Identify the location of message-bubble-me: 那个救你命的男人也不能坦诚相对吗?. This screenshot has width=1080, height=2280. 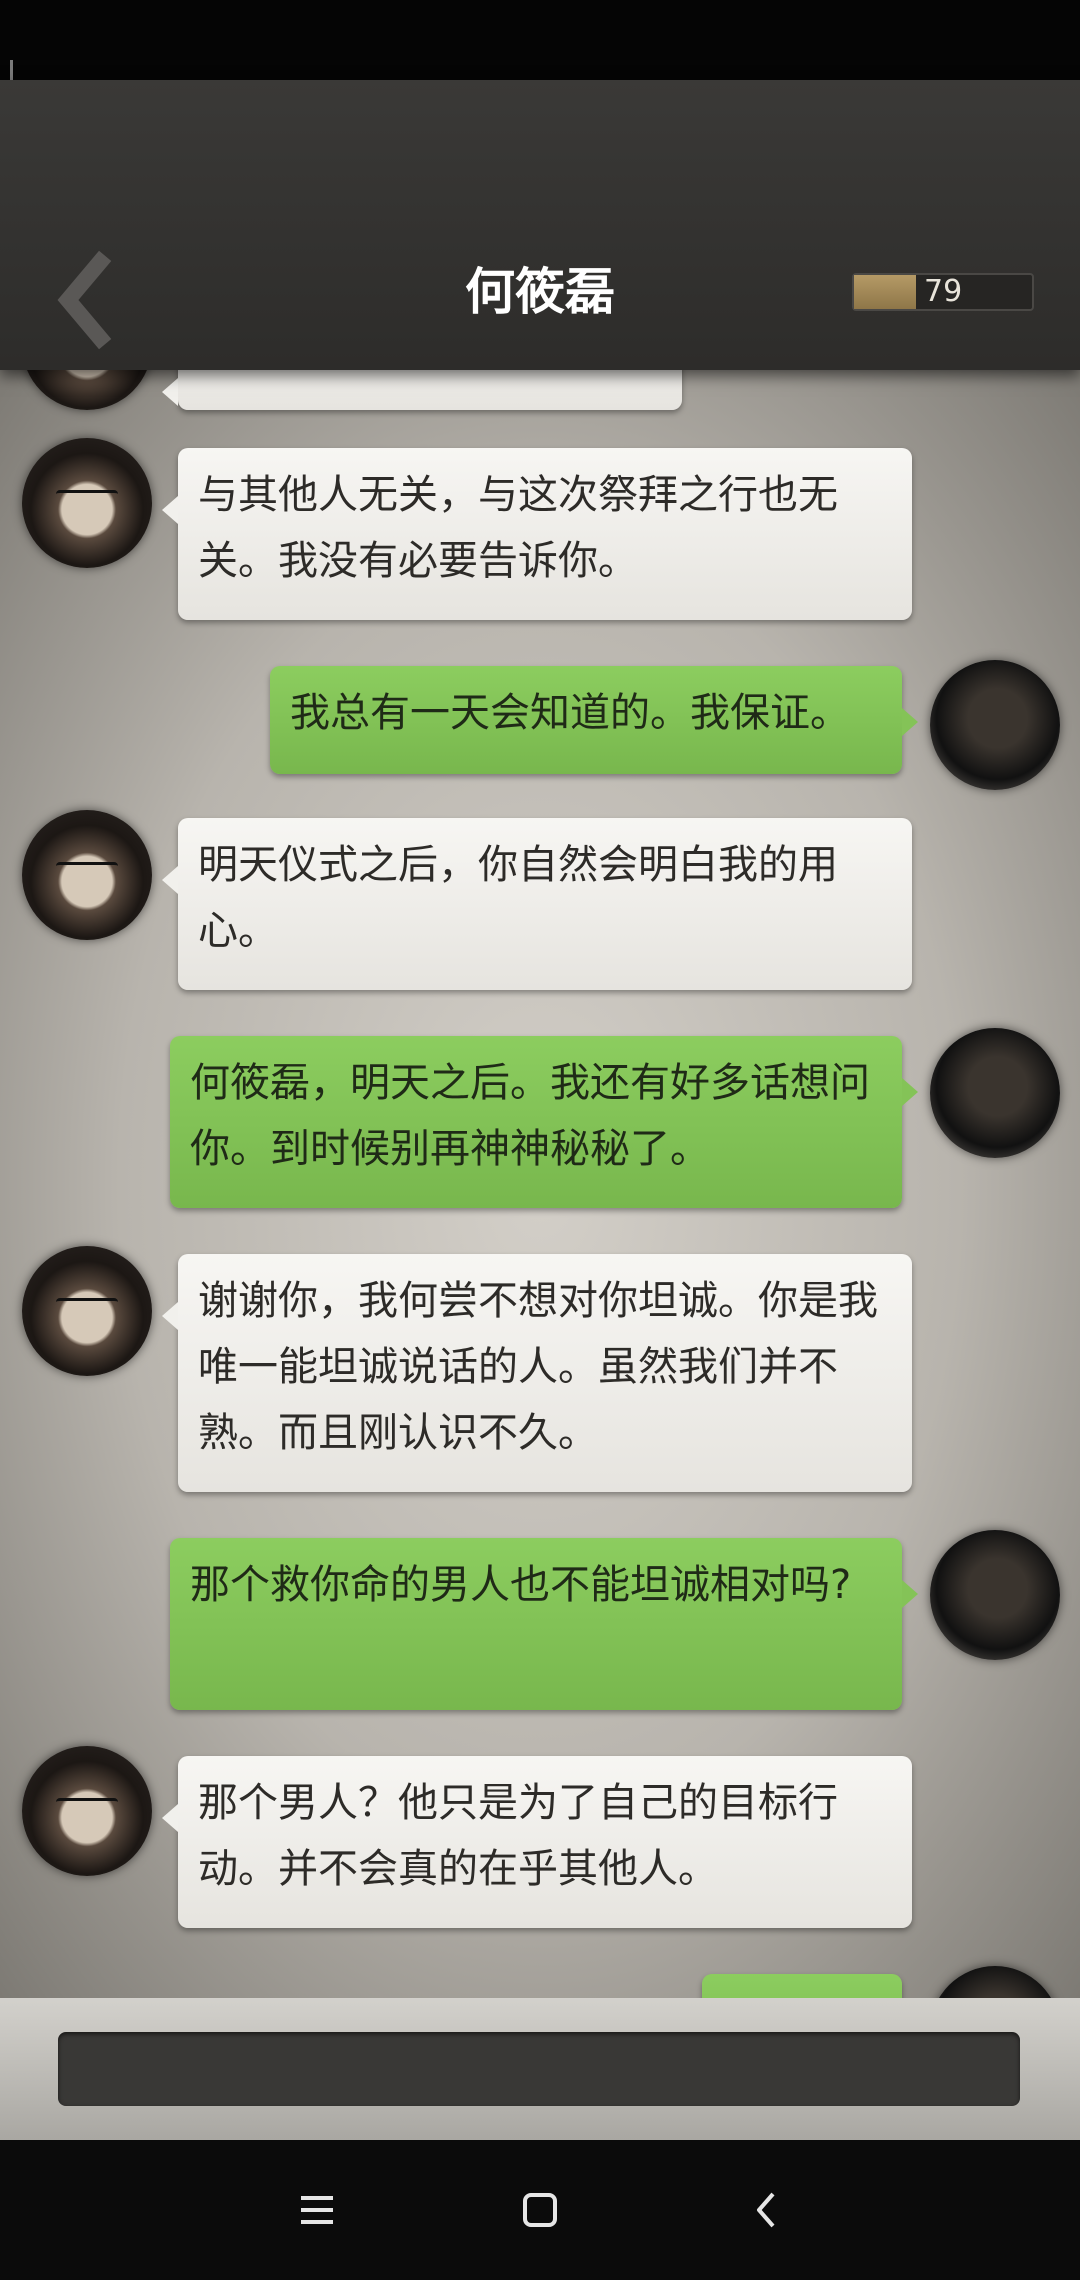
(544, 1624).